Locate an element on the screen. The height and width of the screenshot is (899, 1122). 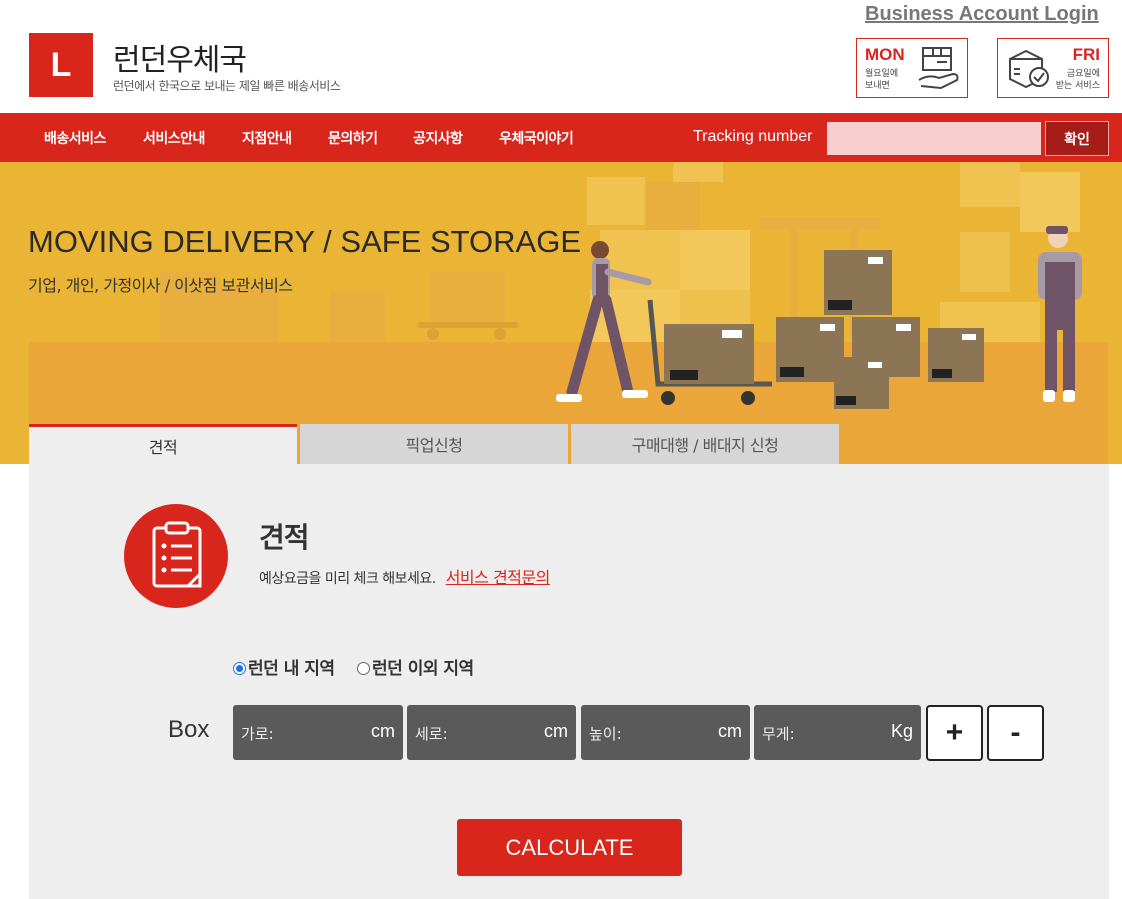
width-field-unit: cm is located at coordinates (383, 731).